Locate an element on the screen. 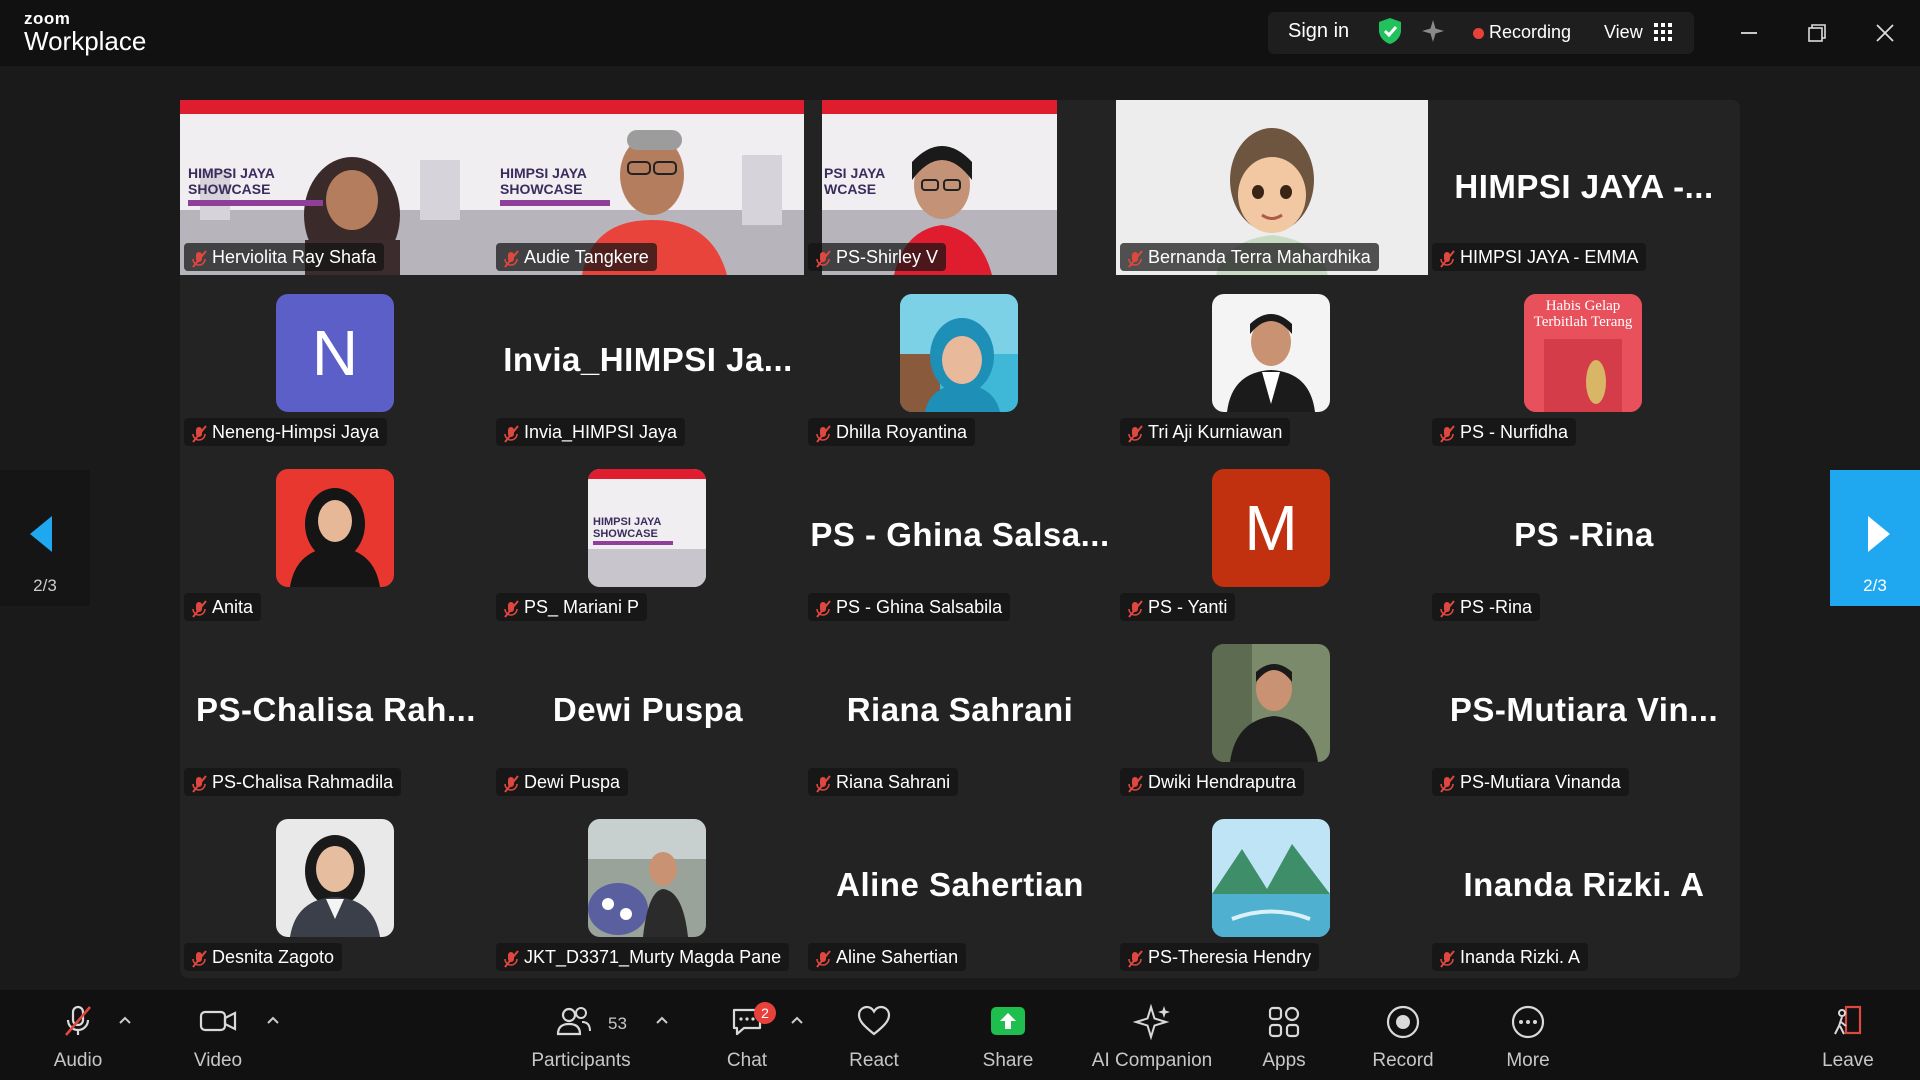  participant-name-text: Audie Tangkere is located at coordinates (586, 257).